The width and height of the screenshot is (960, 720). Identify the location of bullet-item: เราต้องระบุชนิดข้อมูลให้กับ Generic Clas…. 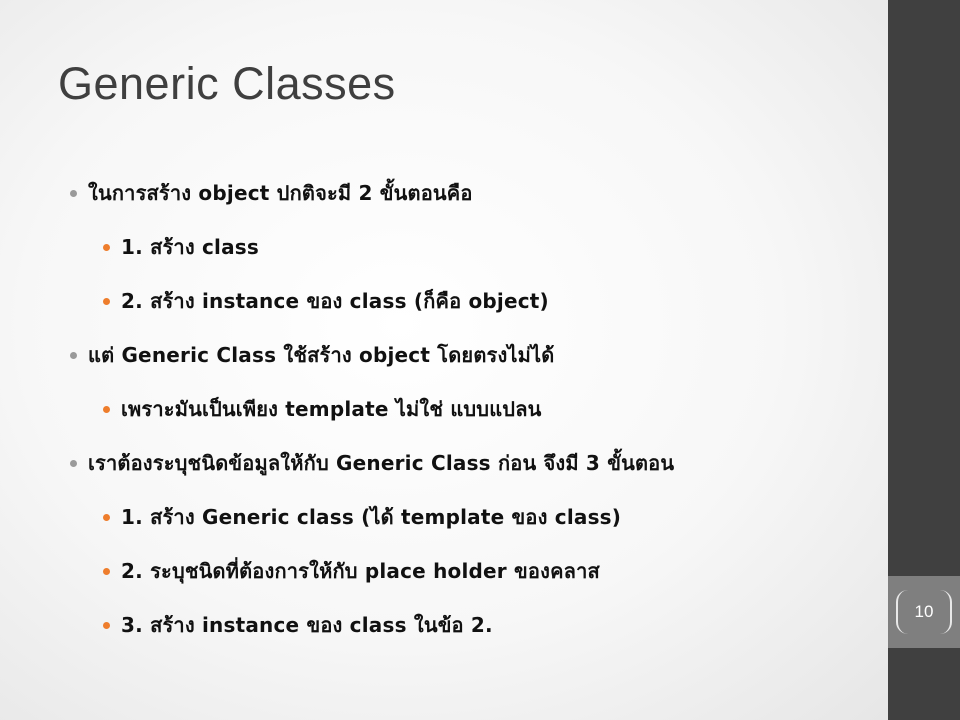
(372, 463).